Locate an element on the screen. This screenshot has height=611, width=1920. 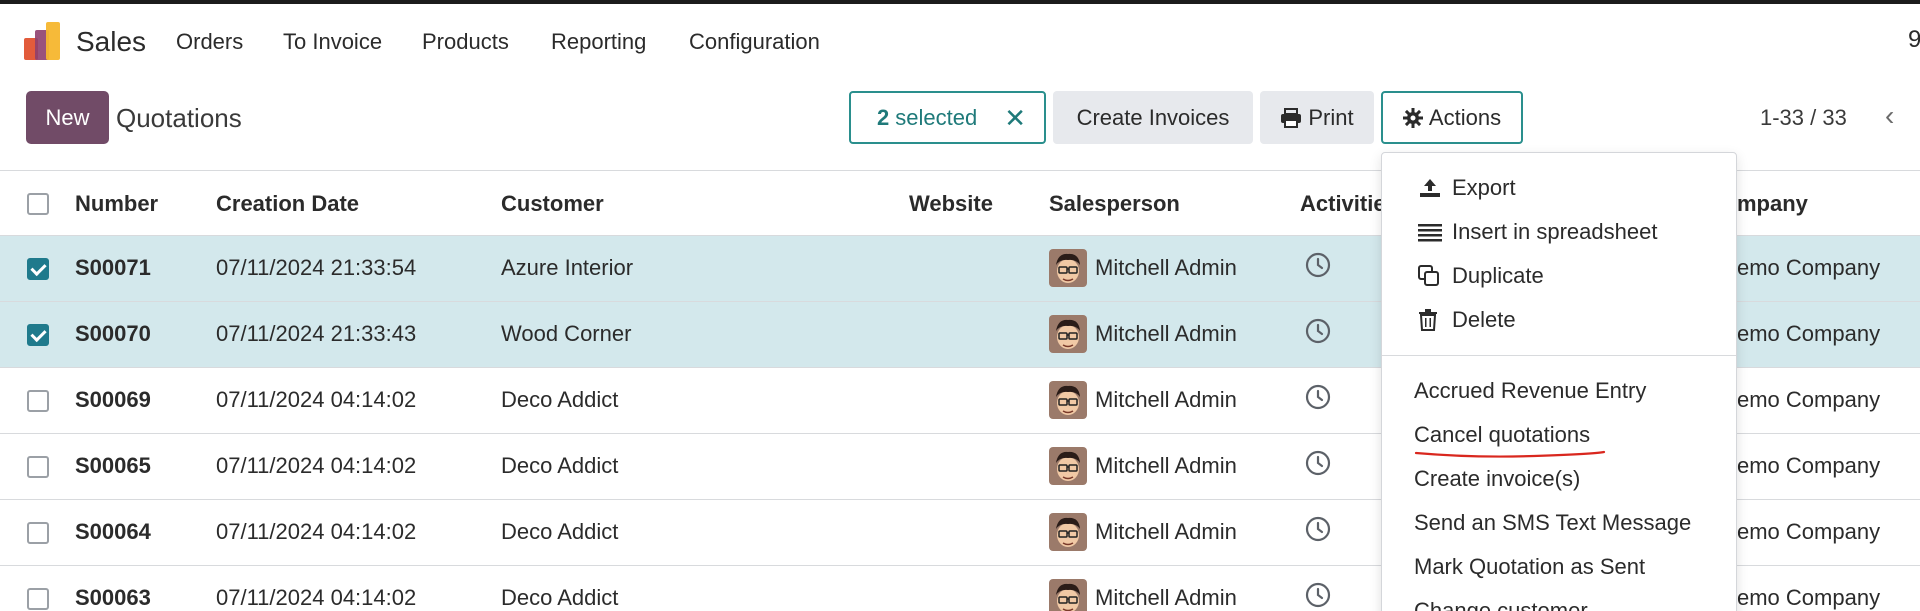
header-creation-date: Creation Date is located at coordinates (287, 204).